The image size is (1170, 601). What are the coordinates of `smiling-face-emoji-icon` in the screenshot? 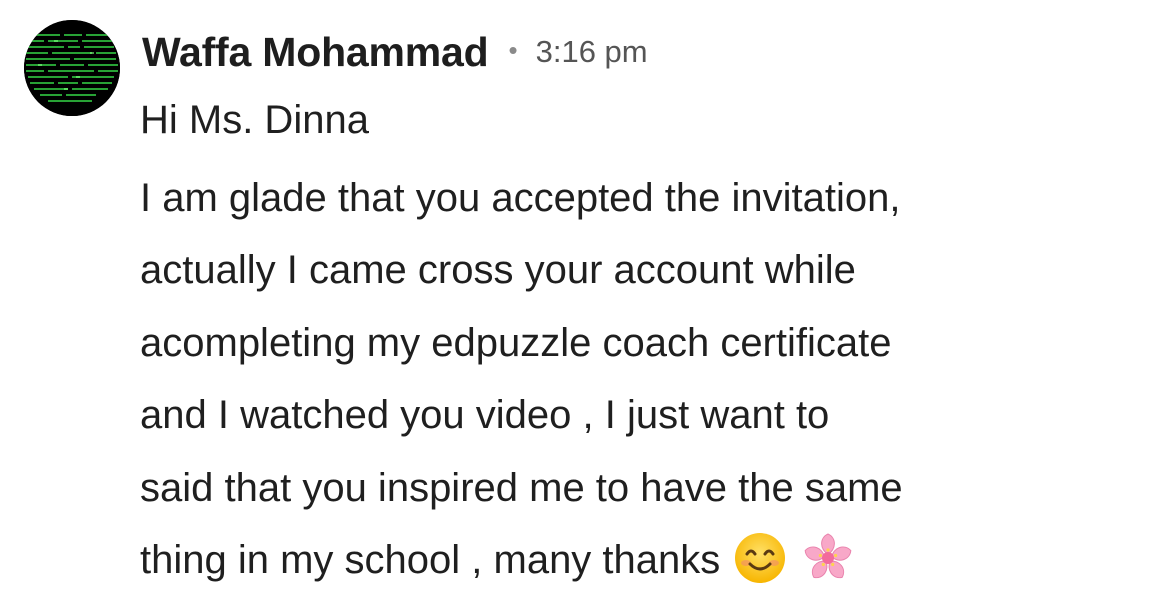 It's located at (760, 558).